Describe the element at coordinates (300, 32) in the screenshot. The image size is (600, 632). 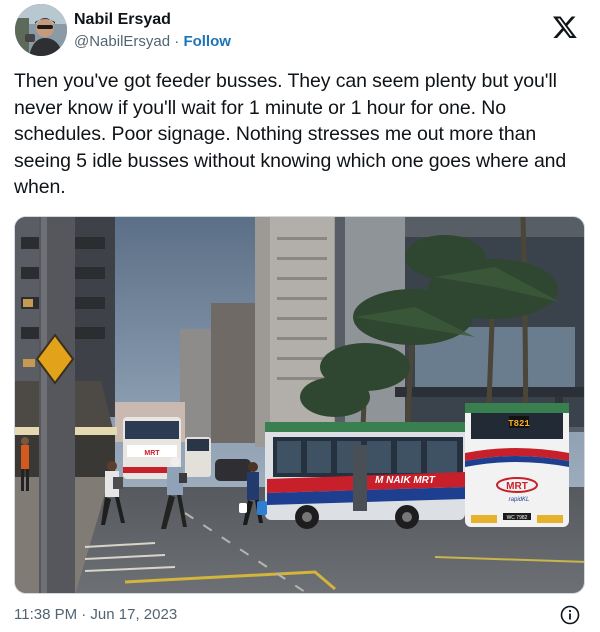
I see `tweet-header: Nabil Ersyad @NabilErsyad · Follow` at that location.